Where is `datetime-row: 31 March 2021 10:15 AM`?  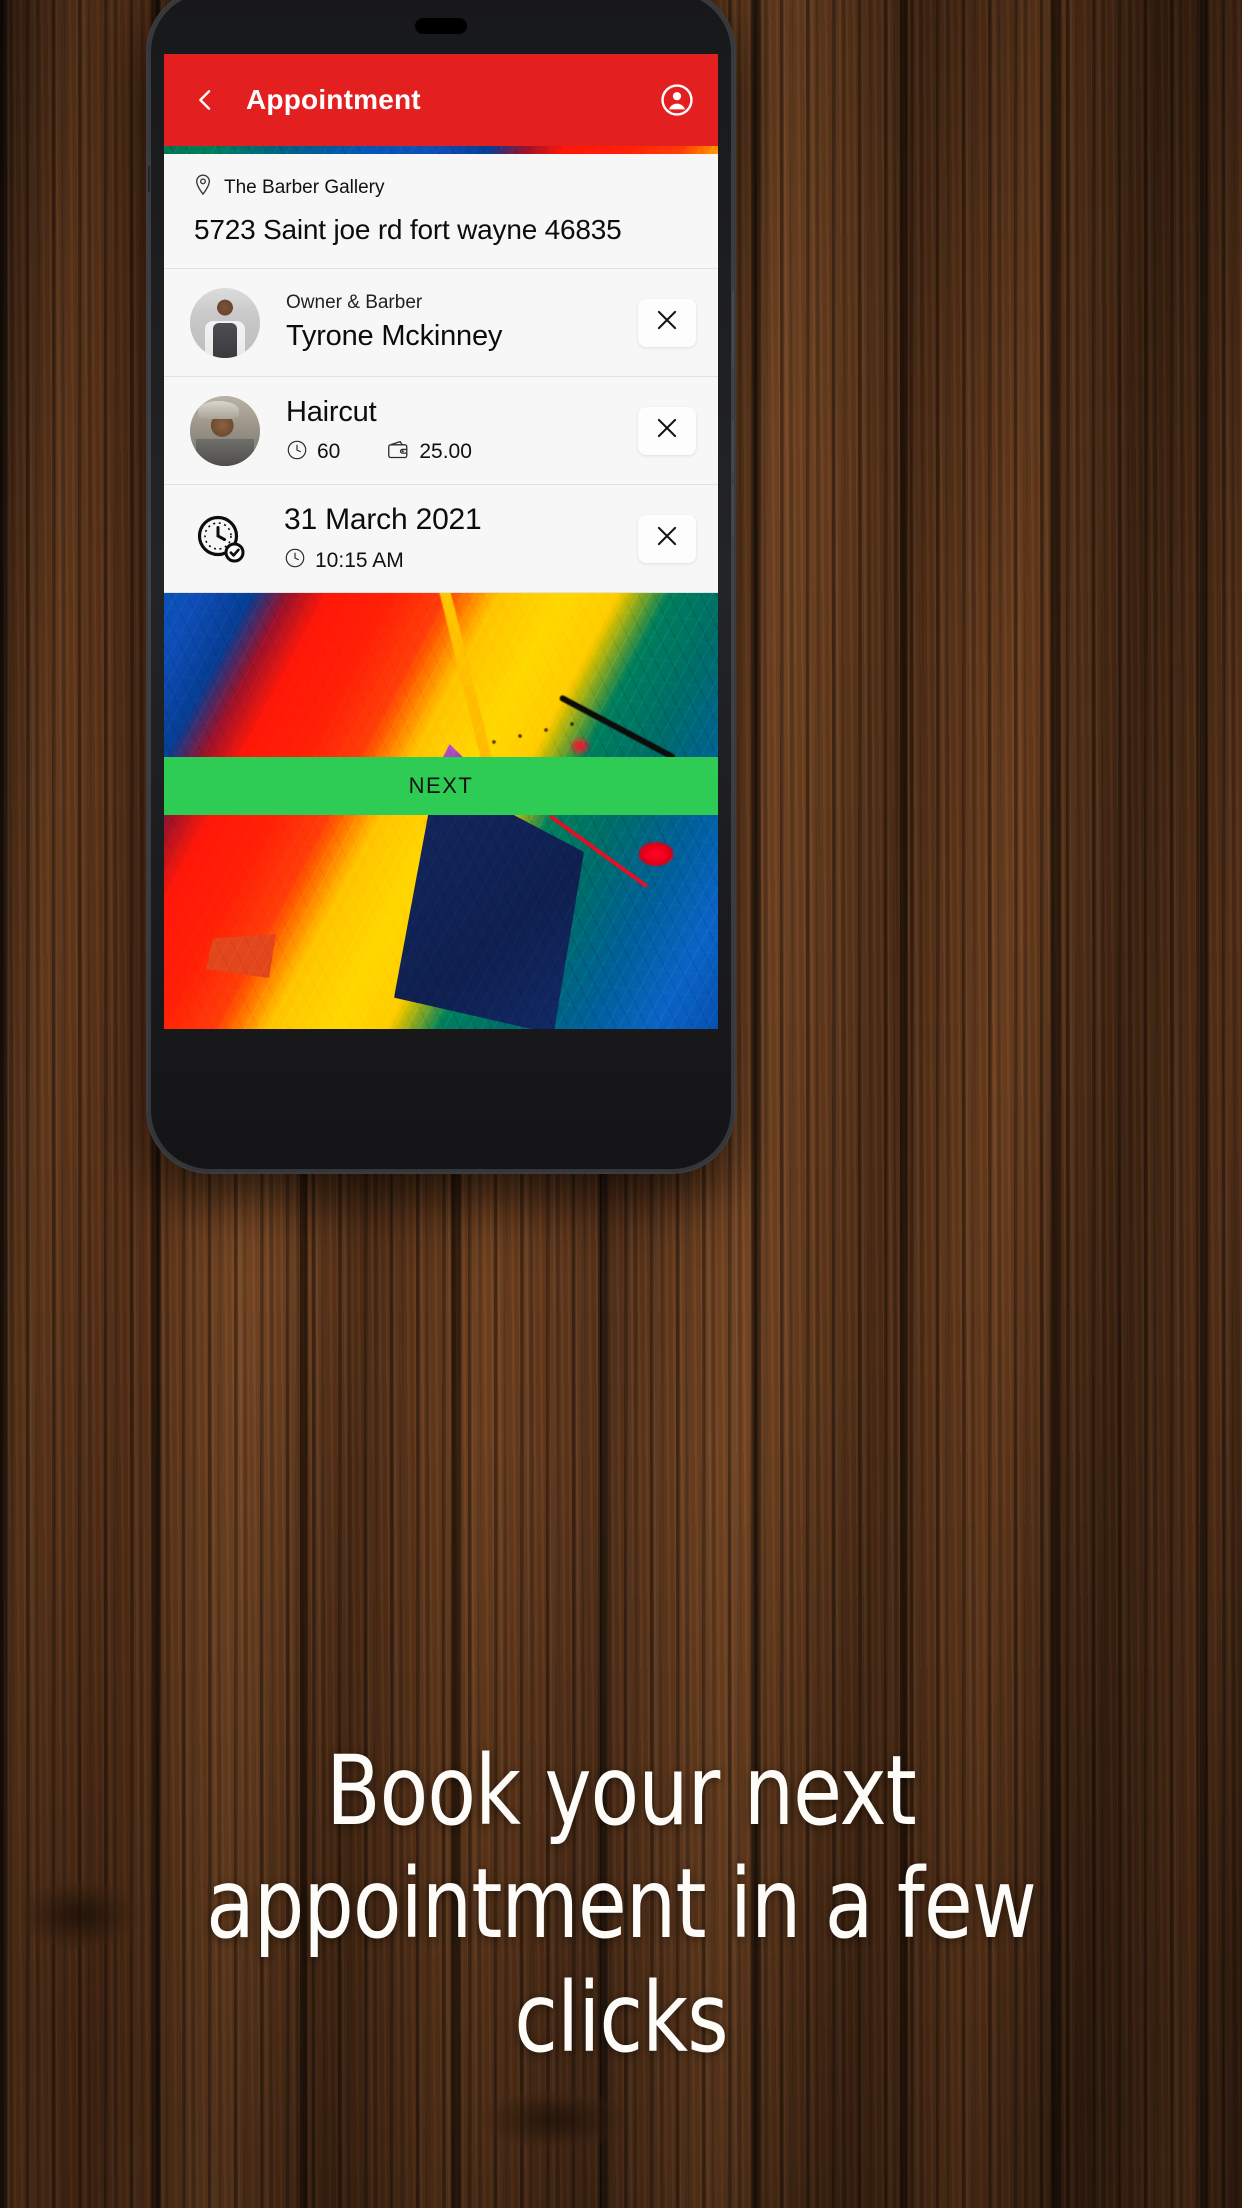
datetime-row: 31 March 2021 10:15 AM is located at coordinates (441, 539).